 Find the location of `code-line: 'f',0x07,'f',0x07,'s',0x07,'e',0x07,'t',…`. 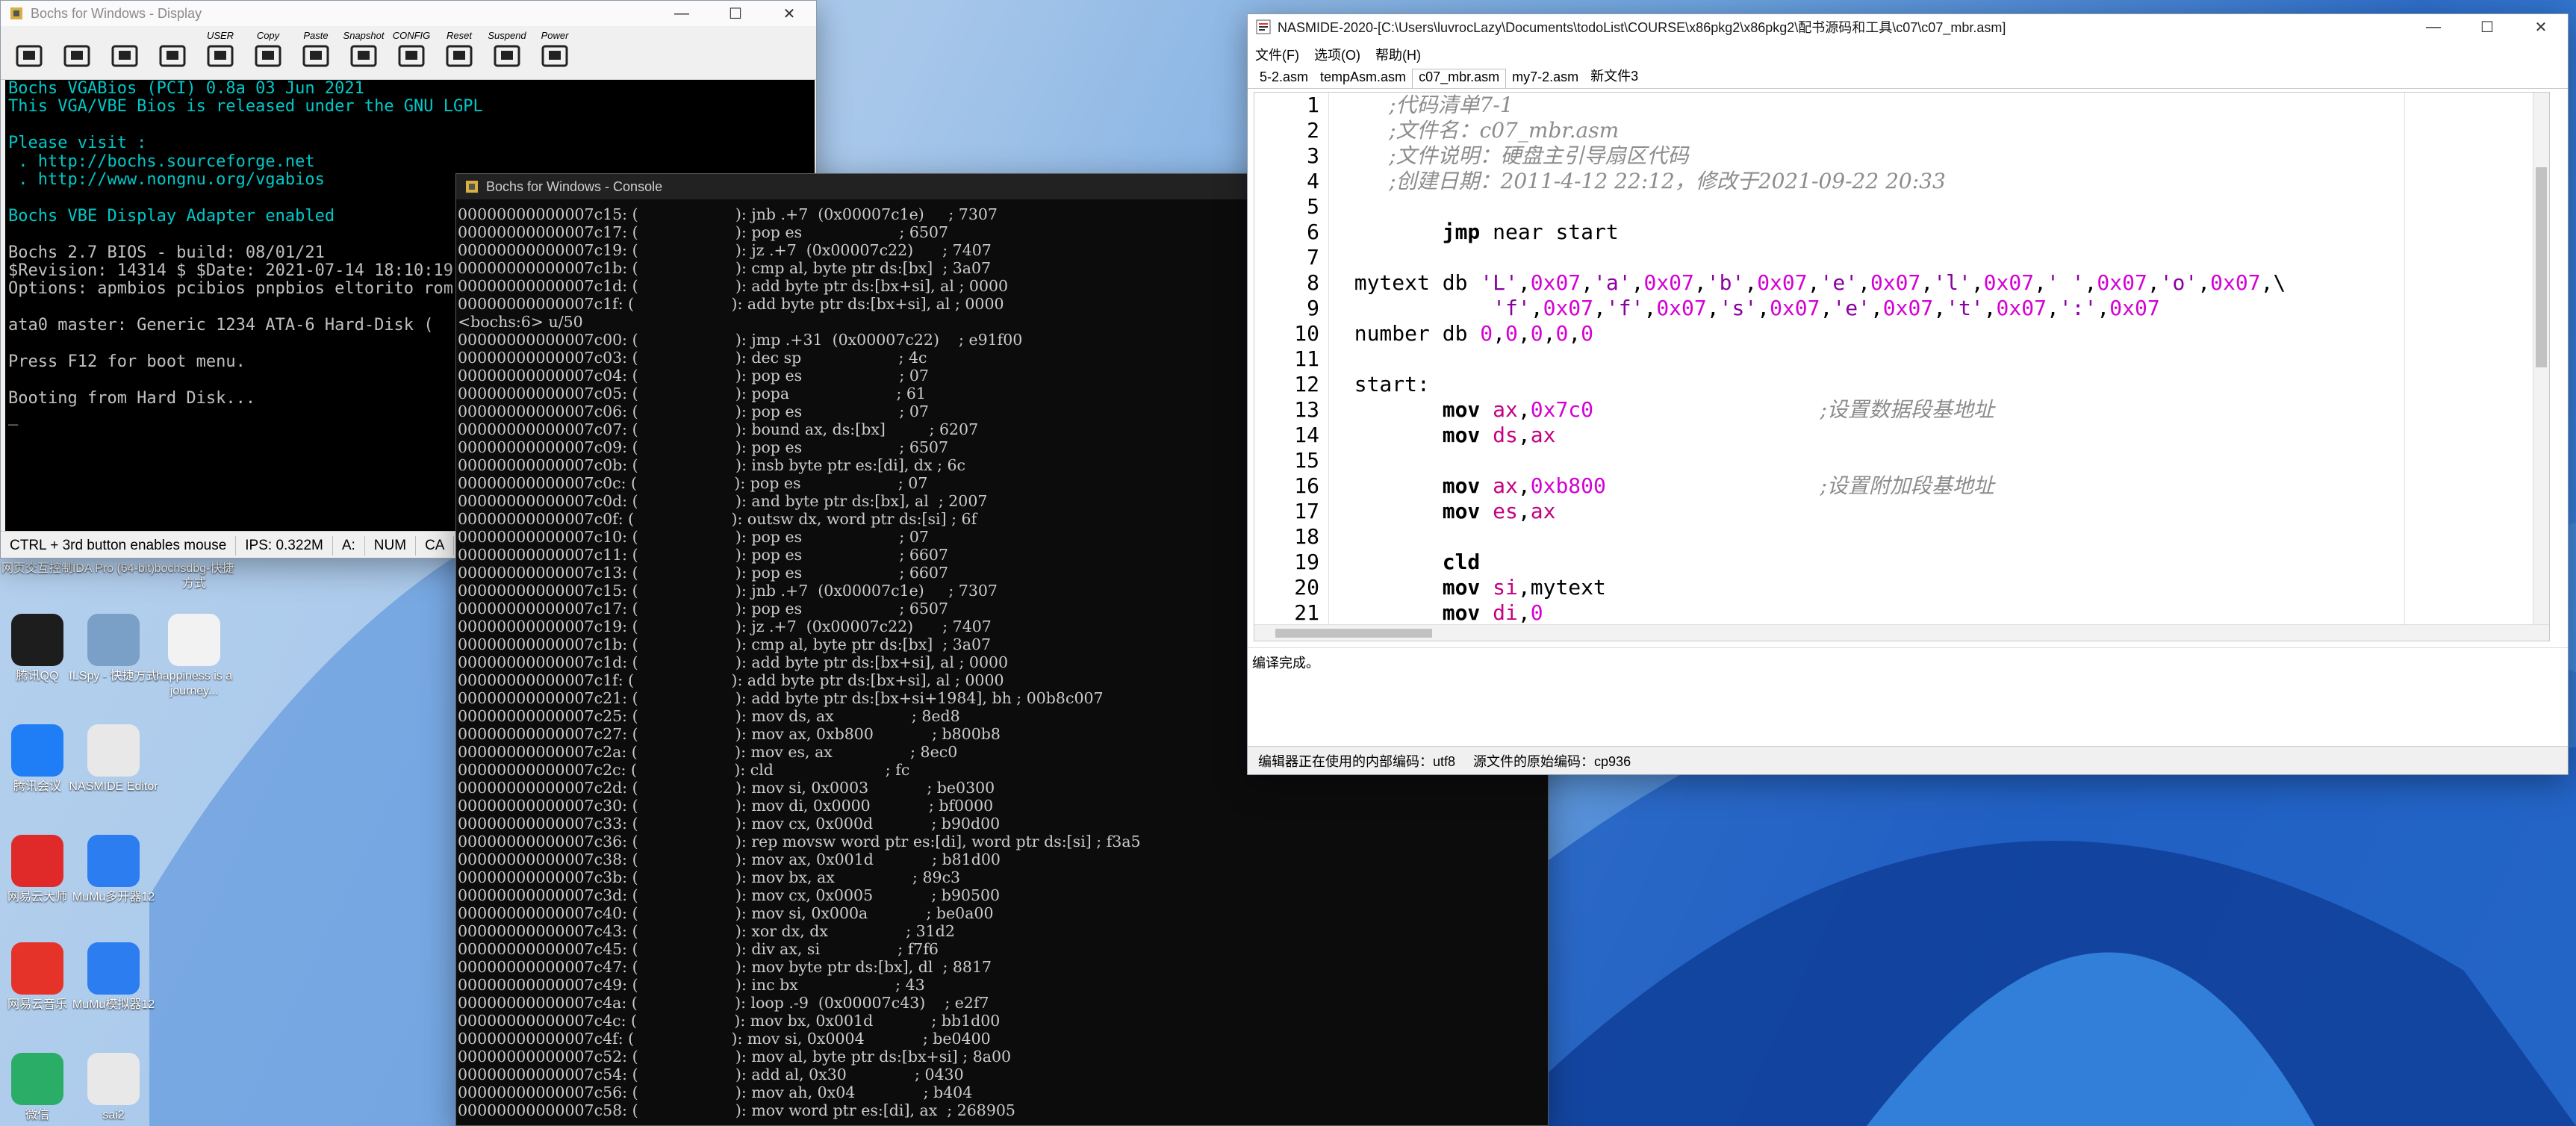

code-line: 'f',0x07,'f',0x07,'s',0x07,'e',0x07,'t',… is located at coordinates (1744, 309).